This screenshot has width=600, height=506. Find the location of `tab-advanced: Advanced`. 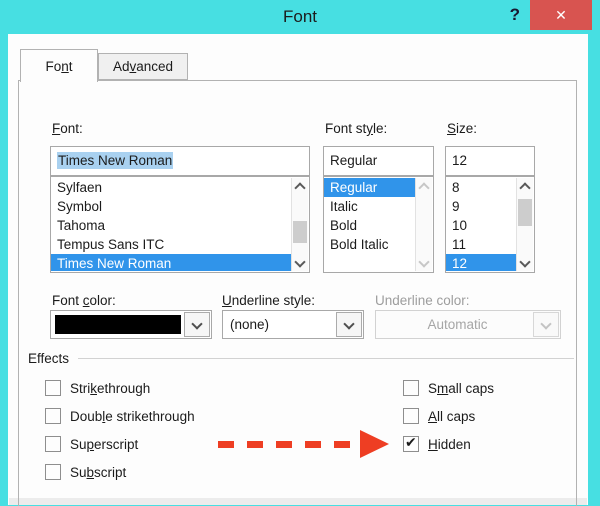

tab-advanced: Advanced is located at coordinates (143, 66).